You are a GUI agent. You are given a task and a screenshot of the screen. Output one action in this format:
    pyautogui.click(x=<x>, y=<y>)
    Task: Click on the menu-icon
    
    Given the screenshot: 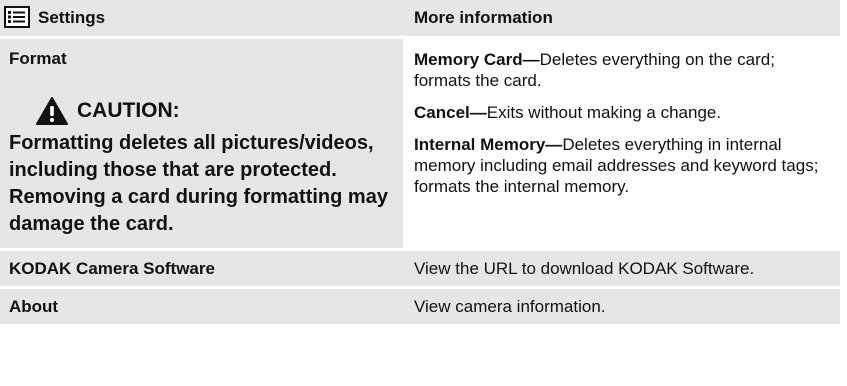 What is the action you would take?
    pyautogui.click(x=17, y=17)
    